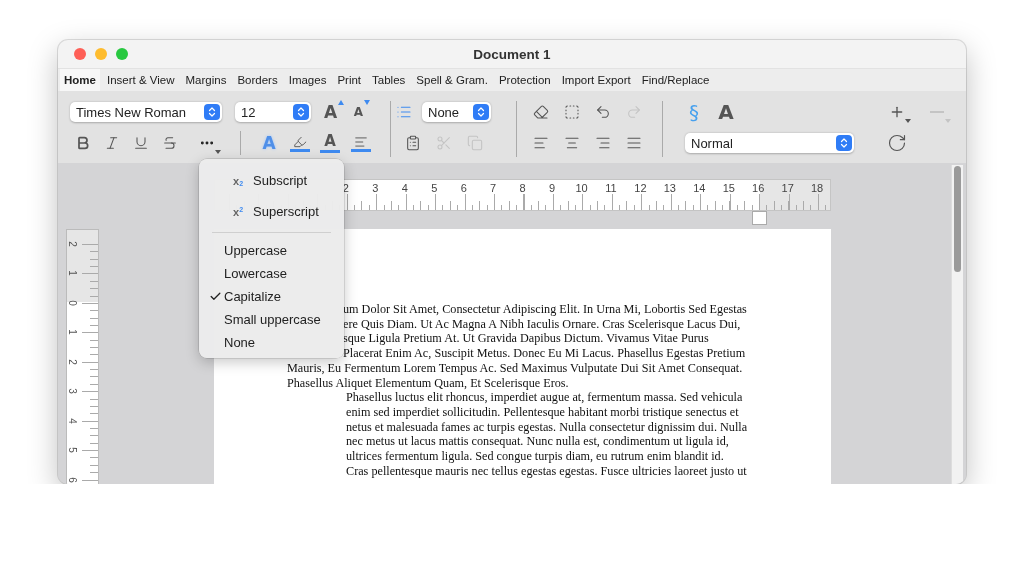  Describe the element at coordinates (280, 180) in the screenshot. I see `menu-label: Subscript` at that location.